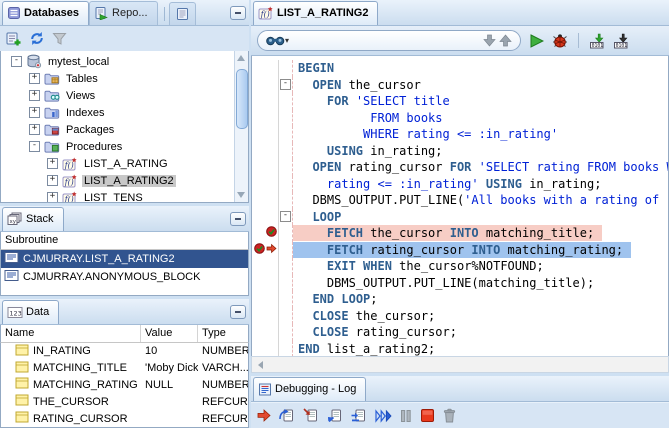 This screenshot has height=428, width=669. I want to click on add-connection-button, so click(14, 38).